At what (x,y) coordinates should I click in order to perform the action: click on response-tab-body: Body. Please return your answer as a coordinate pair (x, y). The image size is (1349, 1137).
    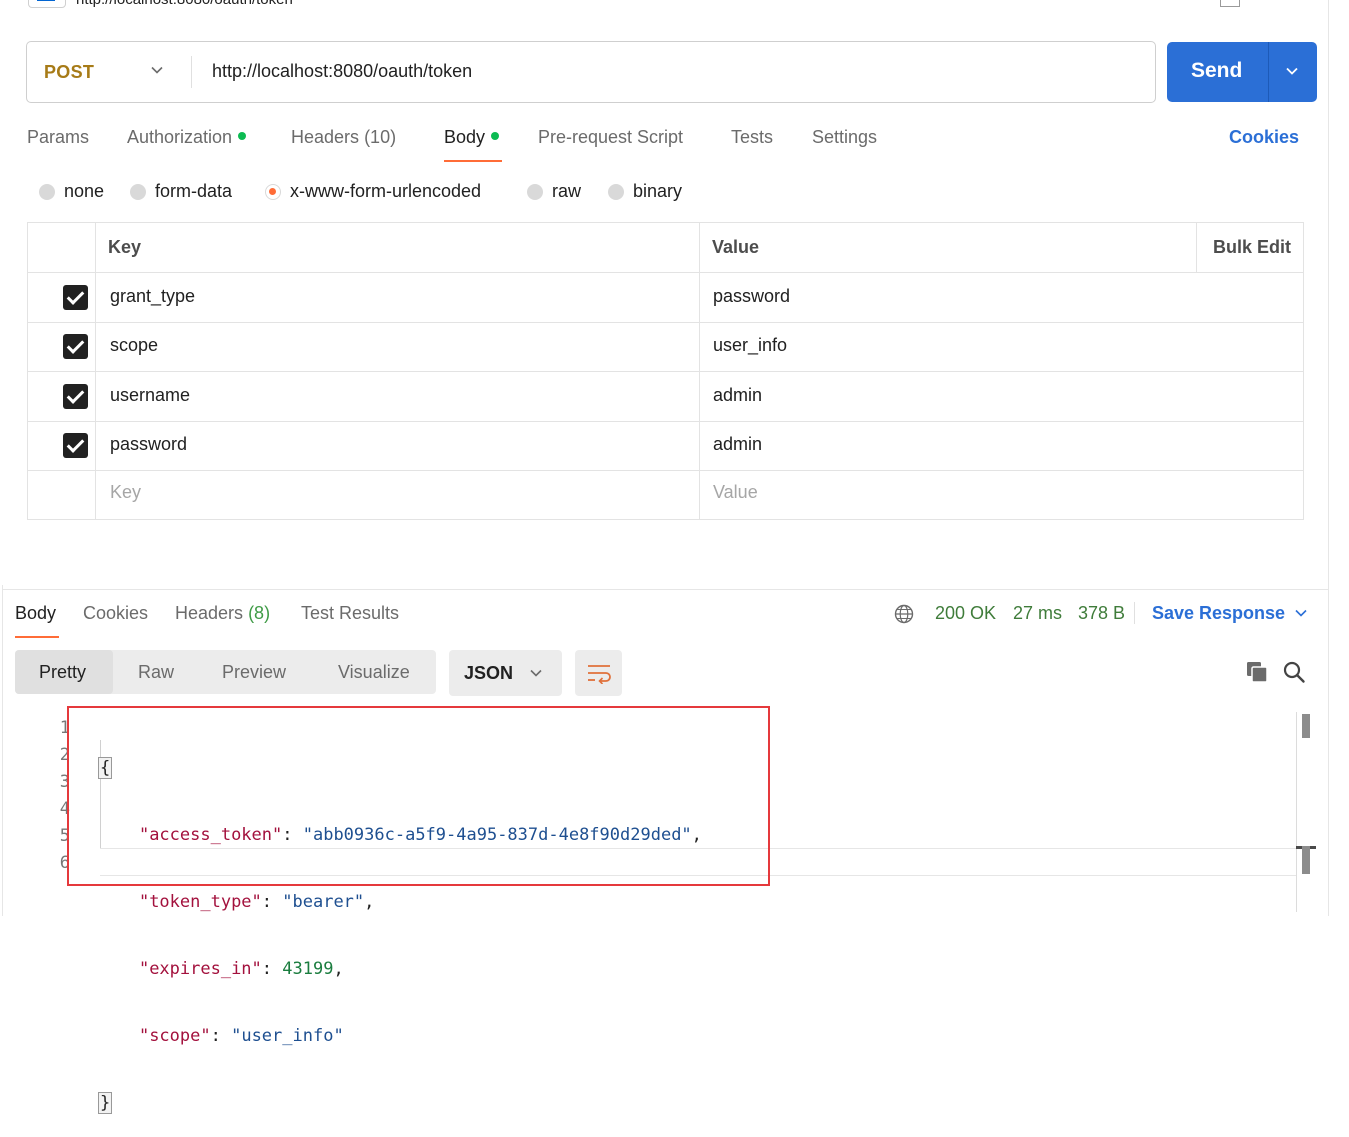
    Looking at the image, I should click on (35, 613).